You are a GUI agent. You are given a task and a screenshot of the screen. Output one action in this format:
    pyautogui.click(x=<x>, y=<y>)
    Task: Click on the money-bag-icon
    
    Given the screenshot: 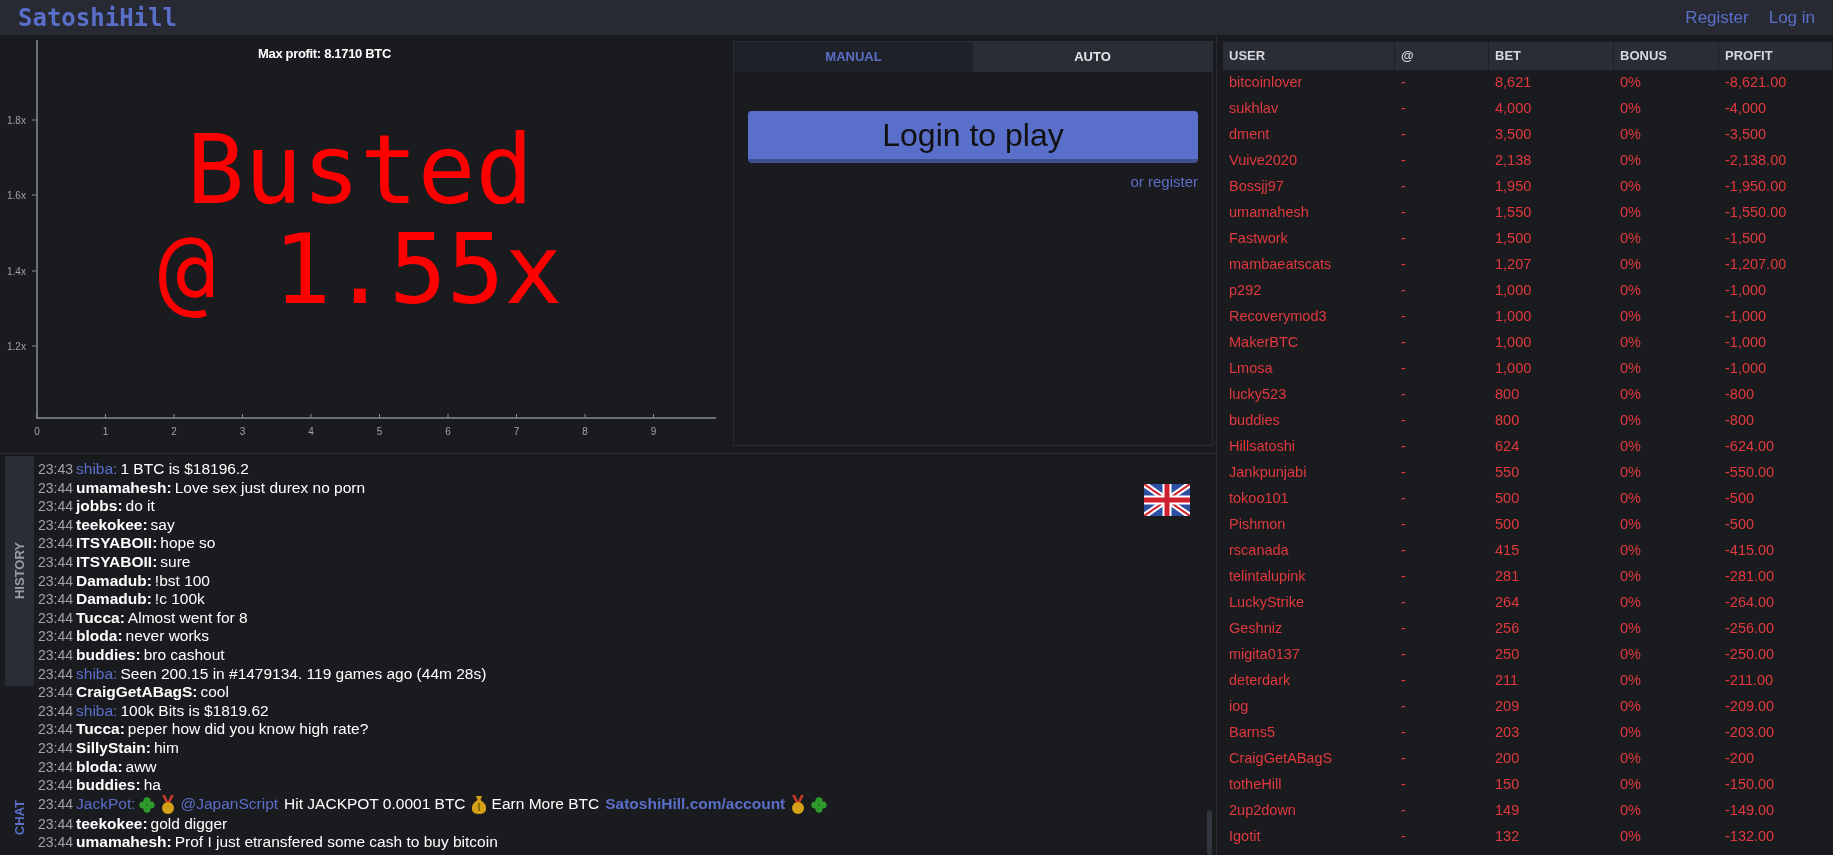 What is the action you would take?
    pyautogui.click(x=478, y=804)
    